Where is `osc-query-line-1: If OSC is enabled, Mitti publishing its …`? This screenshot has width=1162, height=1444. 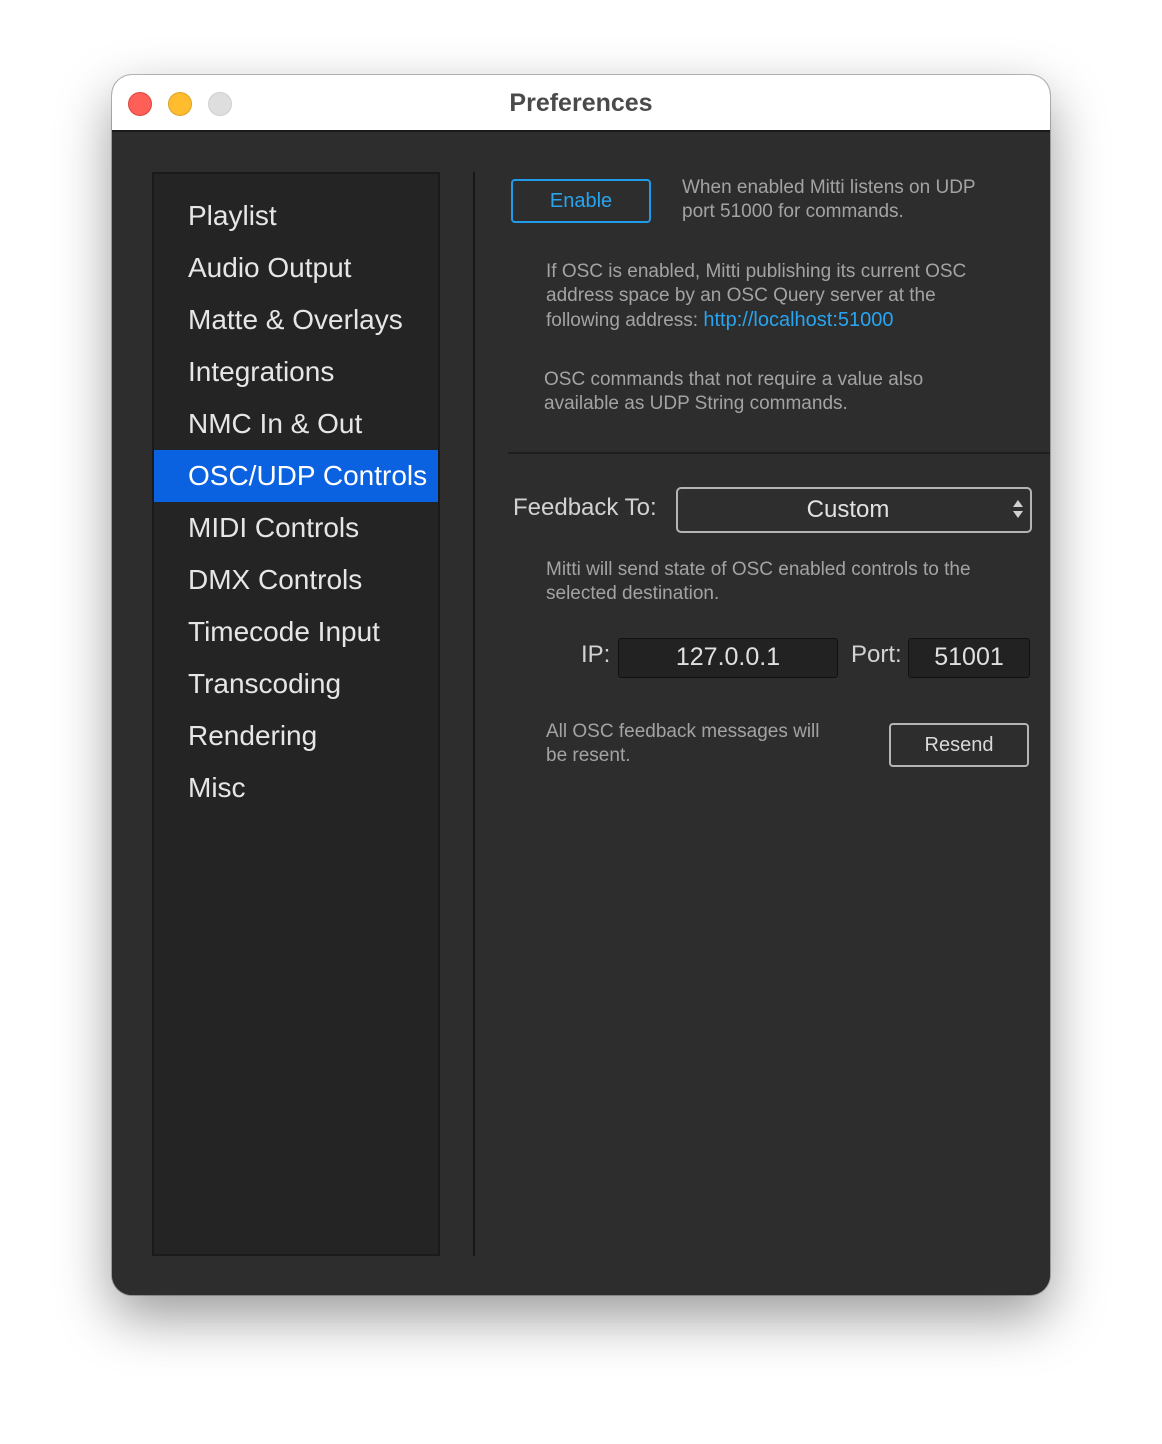
osc-query-line-1: If OSC is enabled, Mitti publishing its … is located at coordinates (756, 271).